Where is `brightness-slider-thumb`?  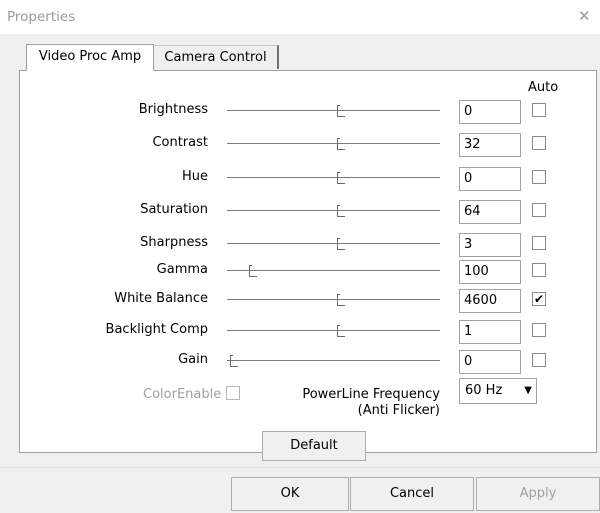 brightness-slider-thumb is located at coordinates (341, 111).